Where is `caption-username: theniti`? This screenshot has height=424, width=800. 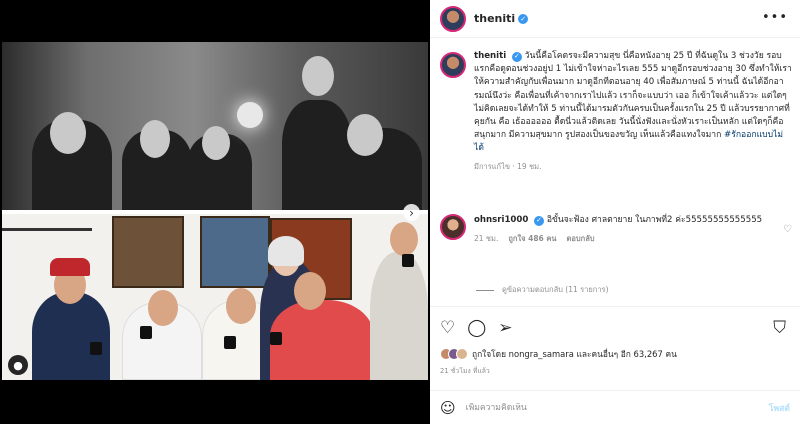
caption-username: theniti is located at coordinates (490, 56).